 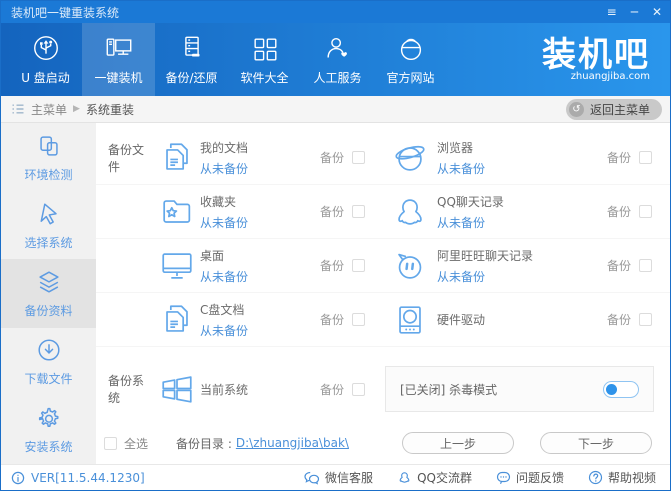 What do you see at coordinates (45, 77) in the screenshot?
I see `nav-label: U 盘启动` at bounding box center [45, 77].